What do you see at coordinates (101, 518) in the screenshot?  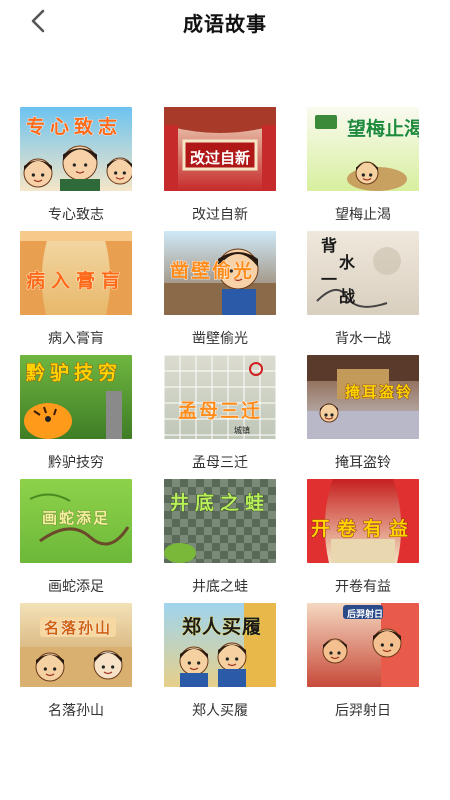 I see `svg-text: 足` at bounding box center [101, 518].